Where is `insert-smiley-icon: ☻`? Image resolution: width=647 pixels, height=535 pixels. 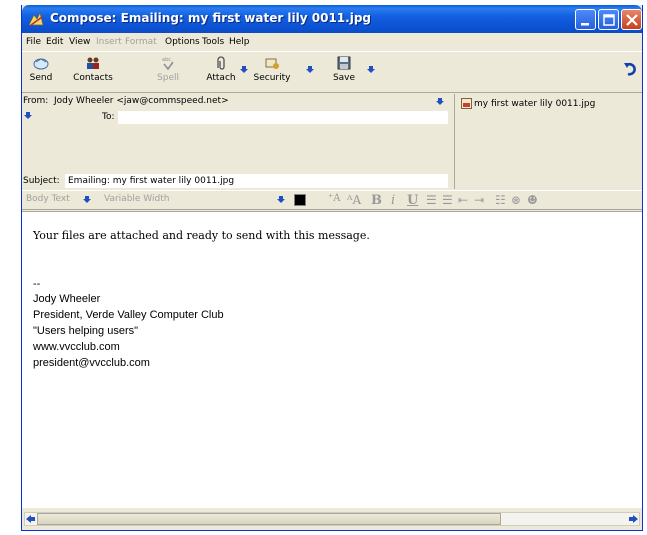
insert-smiley-icon: ☻ is located at coordinates (532, 200).